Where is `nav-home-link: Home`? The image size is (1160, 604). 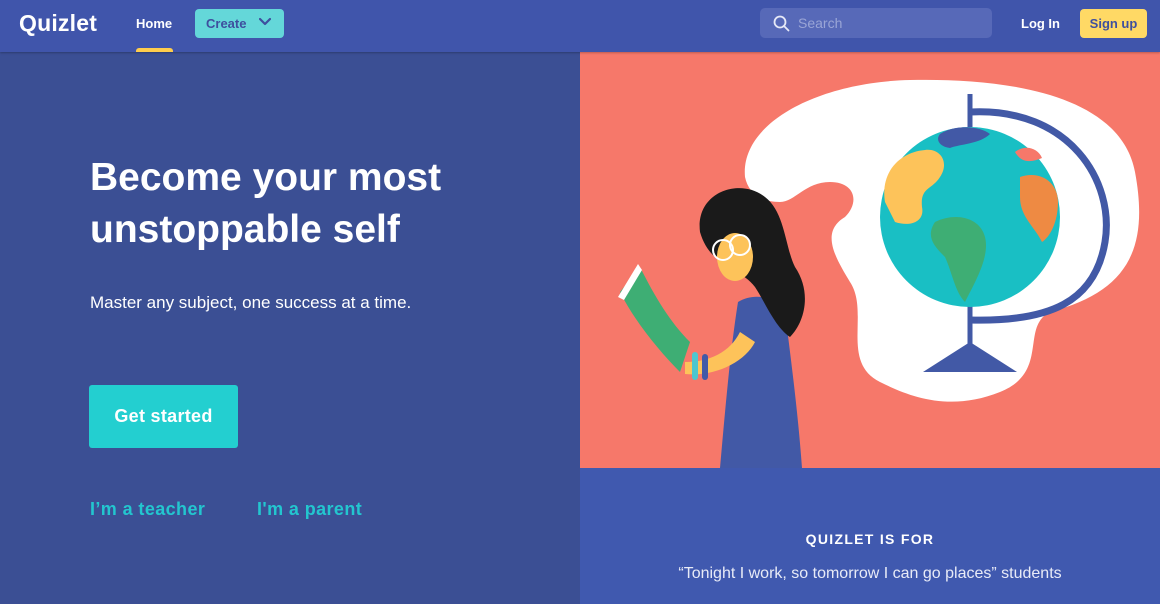
nav-home-link: Home is located at coordinates (154, 23).